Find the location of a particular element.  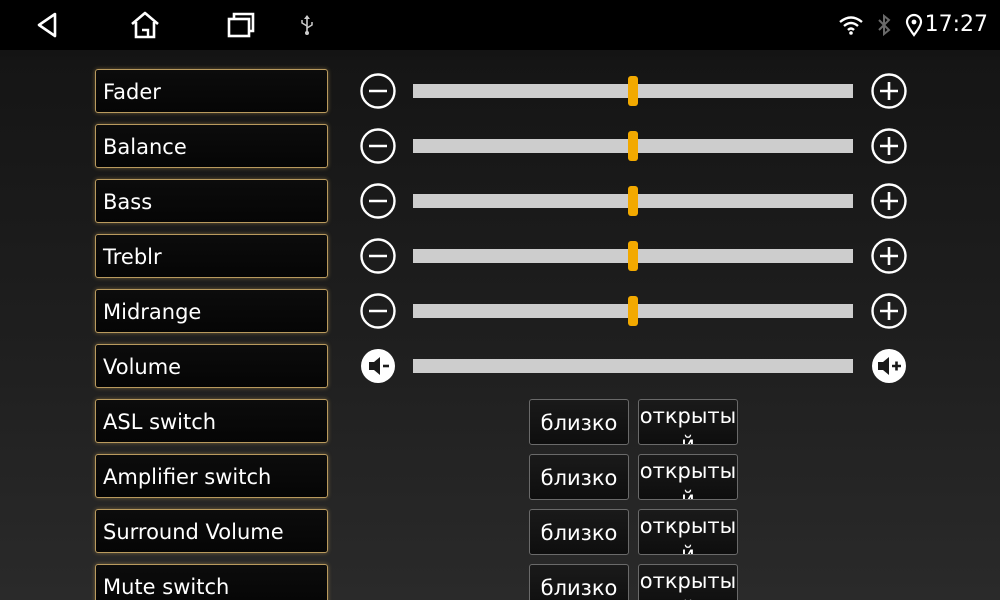

setting-label: Fader is located at coordinates (211, 91).